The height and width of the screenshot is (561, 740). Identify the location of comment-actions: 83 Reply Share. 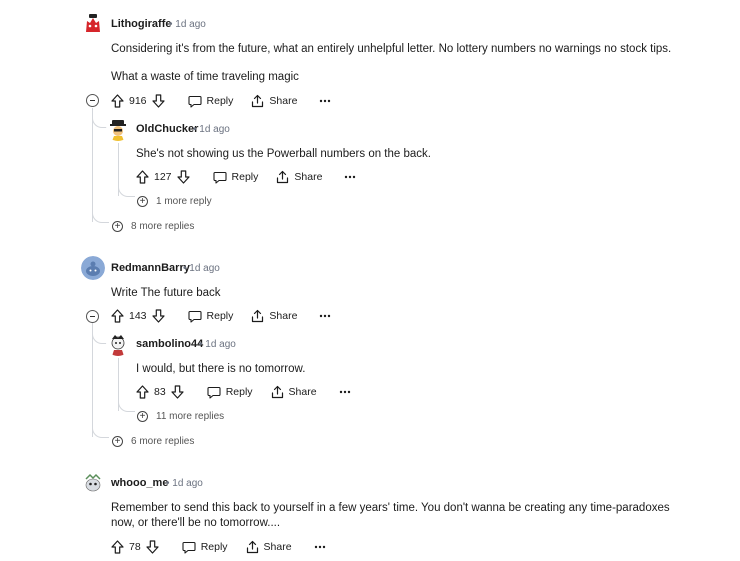
(243, 392).